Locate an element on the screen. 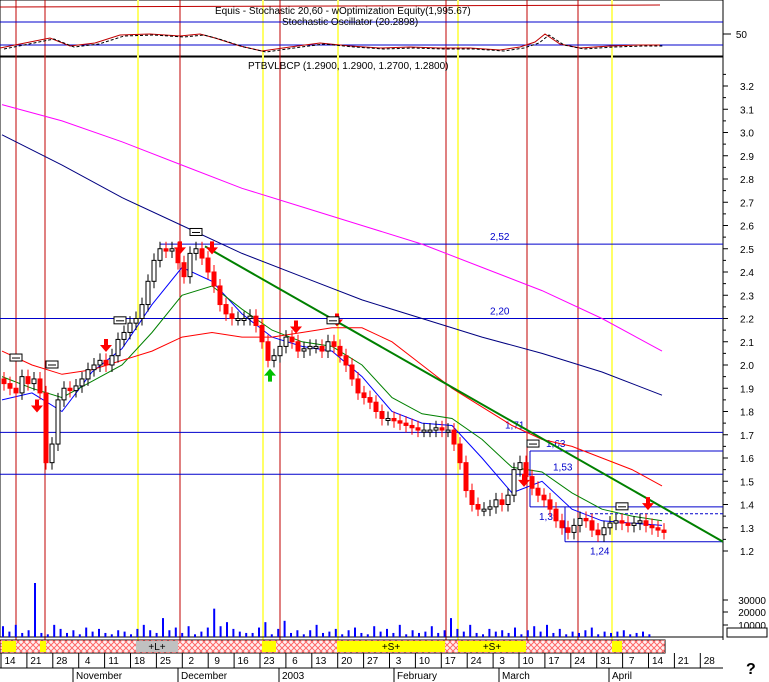 The height and width of the screenshot is (682, 769). period-strip-hatch is located at coordinates (332, 646).